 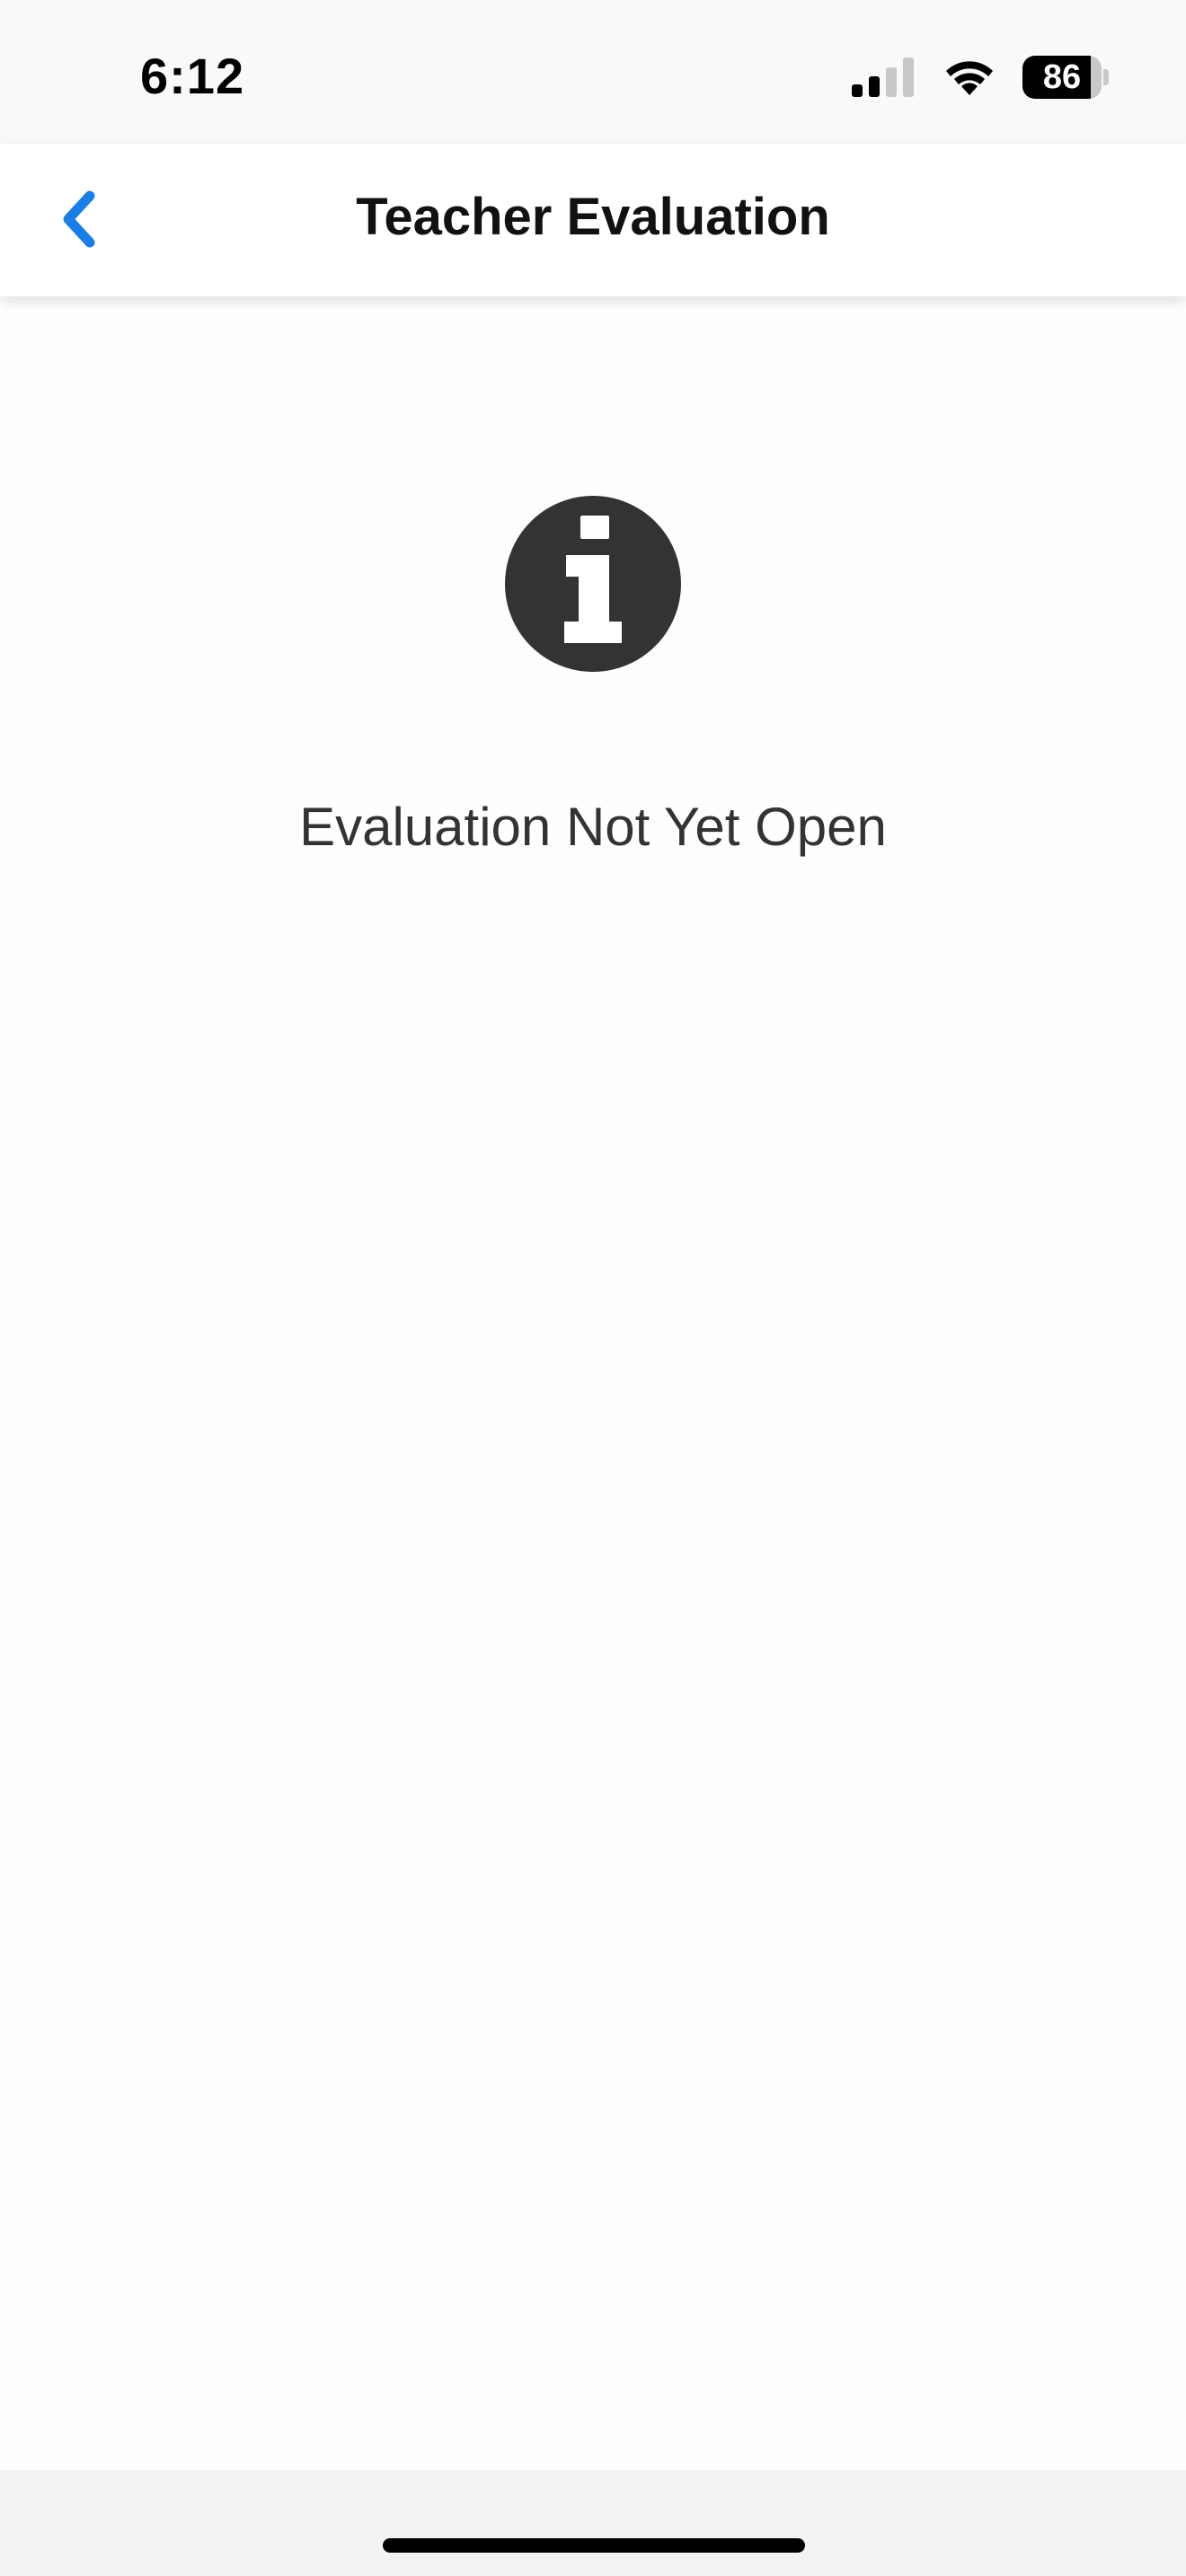 I want to click on status-indicators: 86, so click(x=980, y=77).